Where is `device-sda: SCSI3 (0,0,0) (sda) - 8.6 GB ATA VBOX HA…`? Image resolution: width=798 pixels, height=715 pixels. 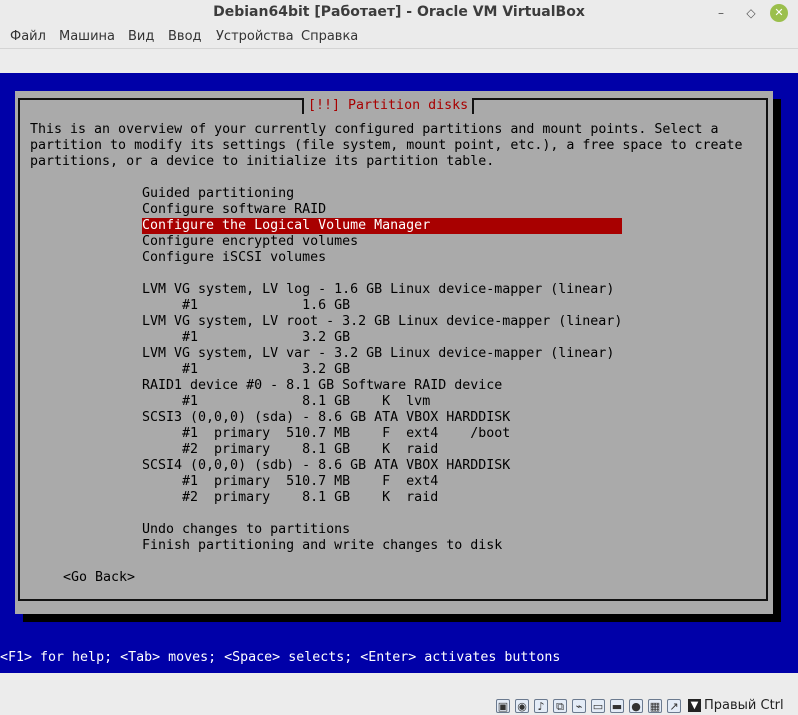
device-sda: SCSI3 (0,0,0) (sda) - 8.6 GB ATA VBOX HA… is located at coordinates (326, 418).